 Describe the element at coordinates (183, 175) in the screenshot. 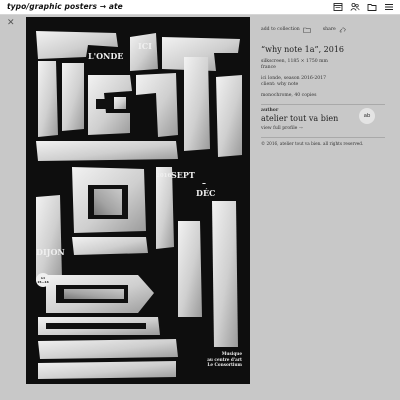

I see `poster-text-sept: SEPT` at that location.